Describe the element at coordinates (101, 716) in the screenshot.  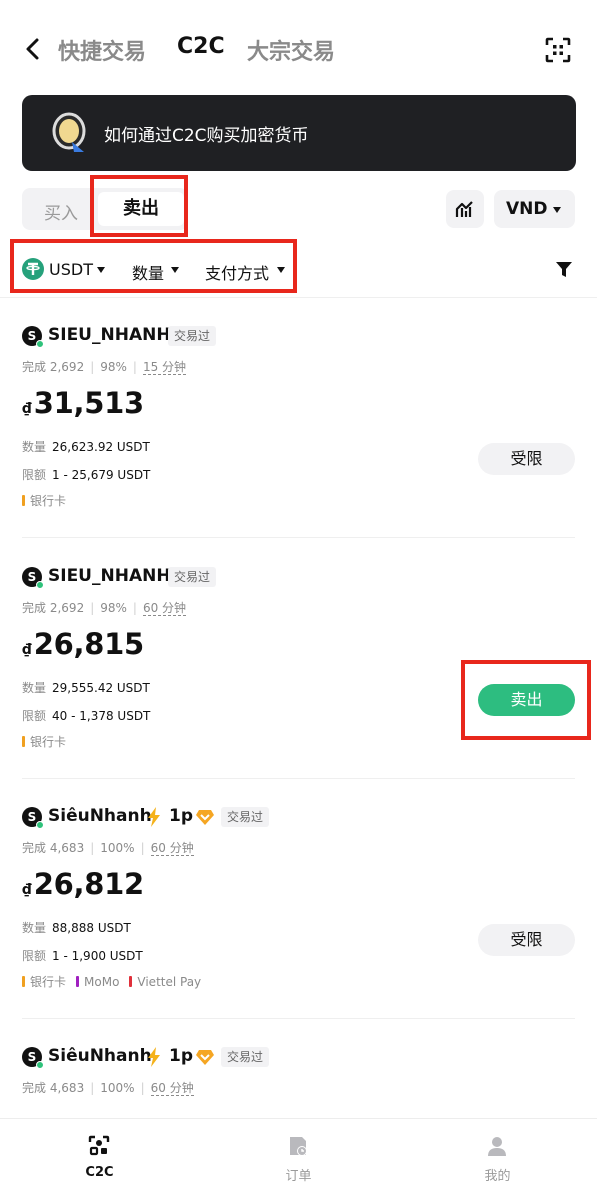
I see `limit-value: 40 - 1,378 USDT` at that location.